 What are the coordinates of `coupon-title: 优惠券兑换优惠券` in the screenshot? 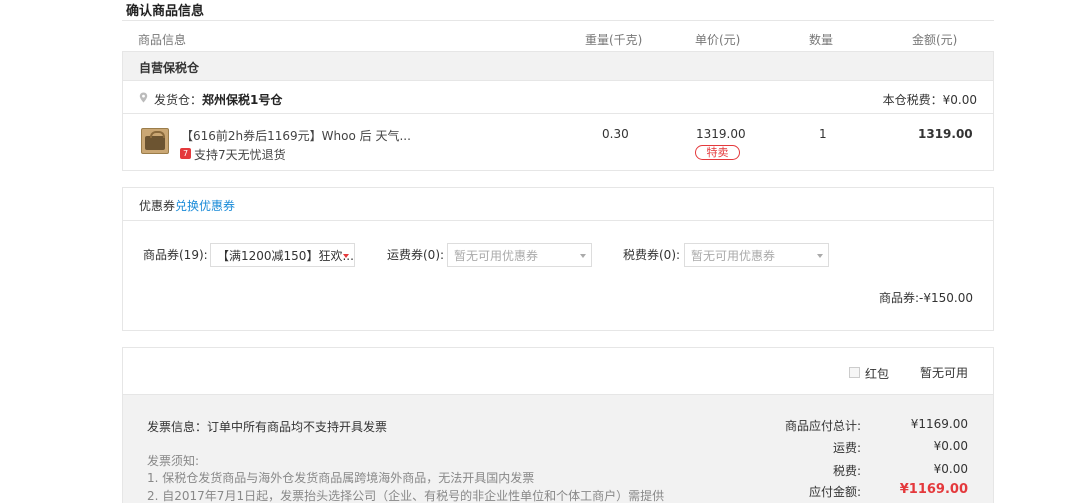 It's located at (187, 205).